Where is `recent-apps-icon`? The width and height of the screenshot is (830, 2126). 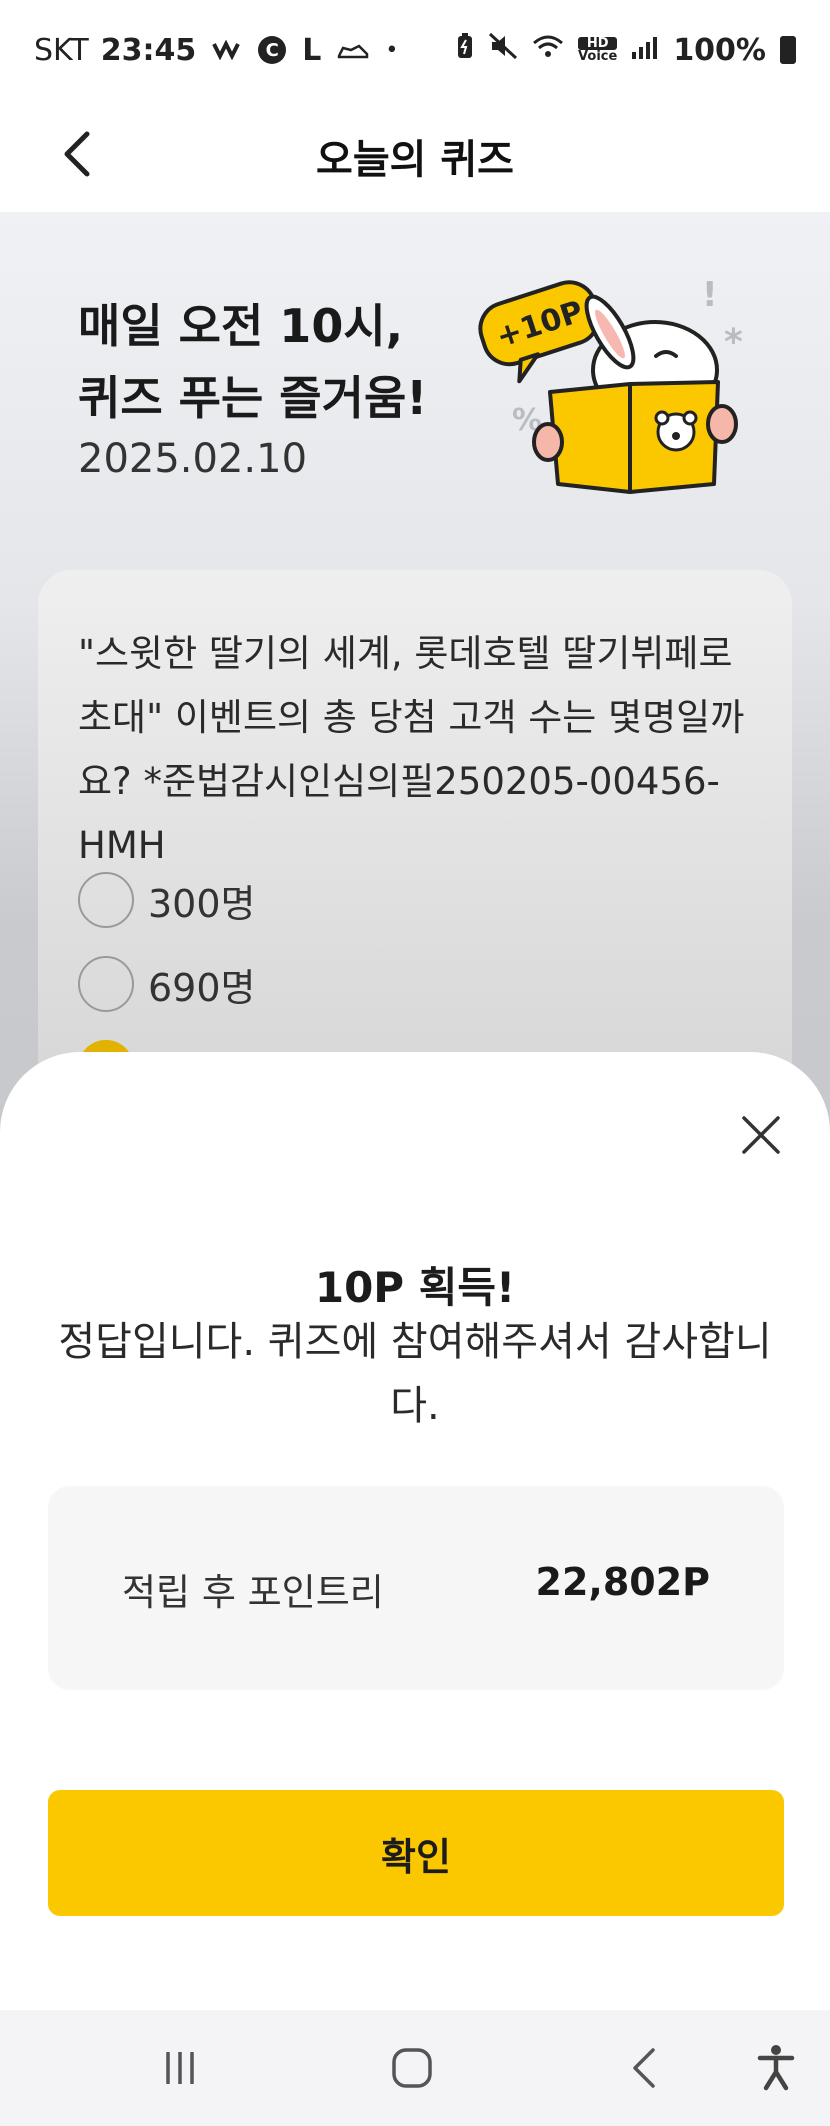 recent-apps-icon is located at coordinates (180, 2068).